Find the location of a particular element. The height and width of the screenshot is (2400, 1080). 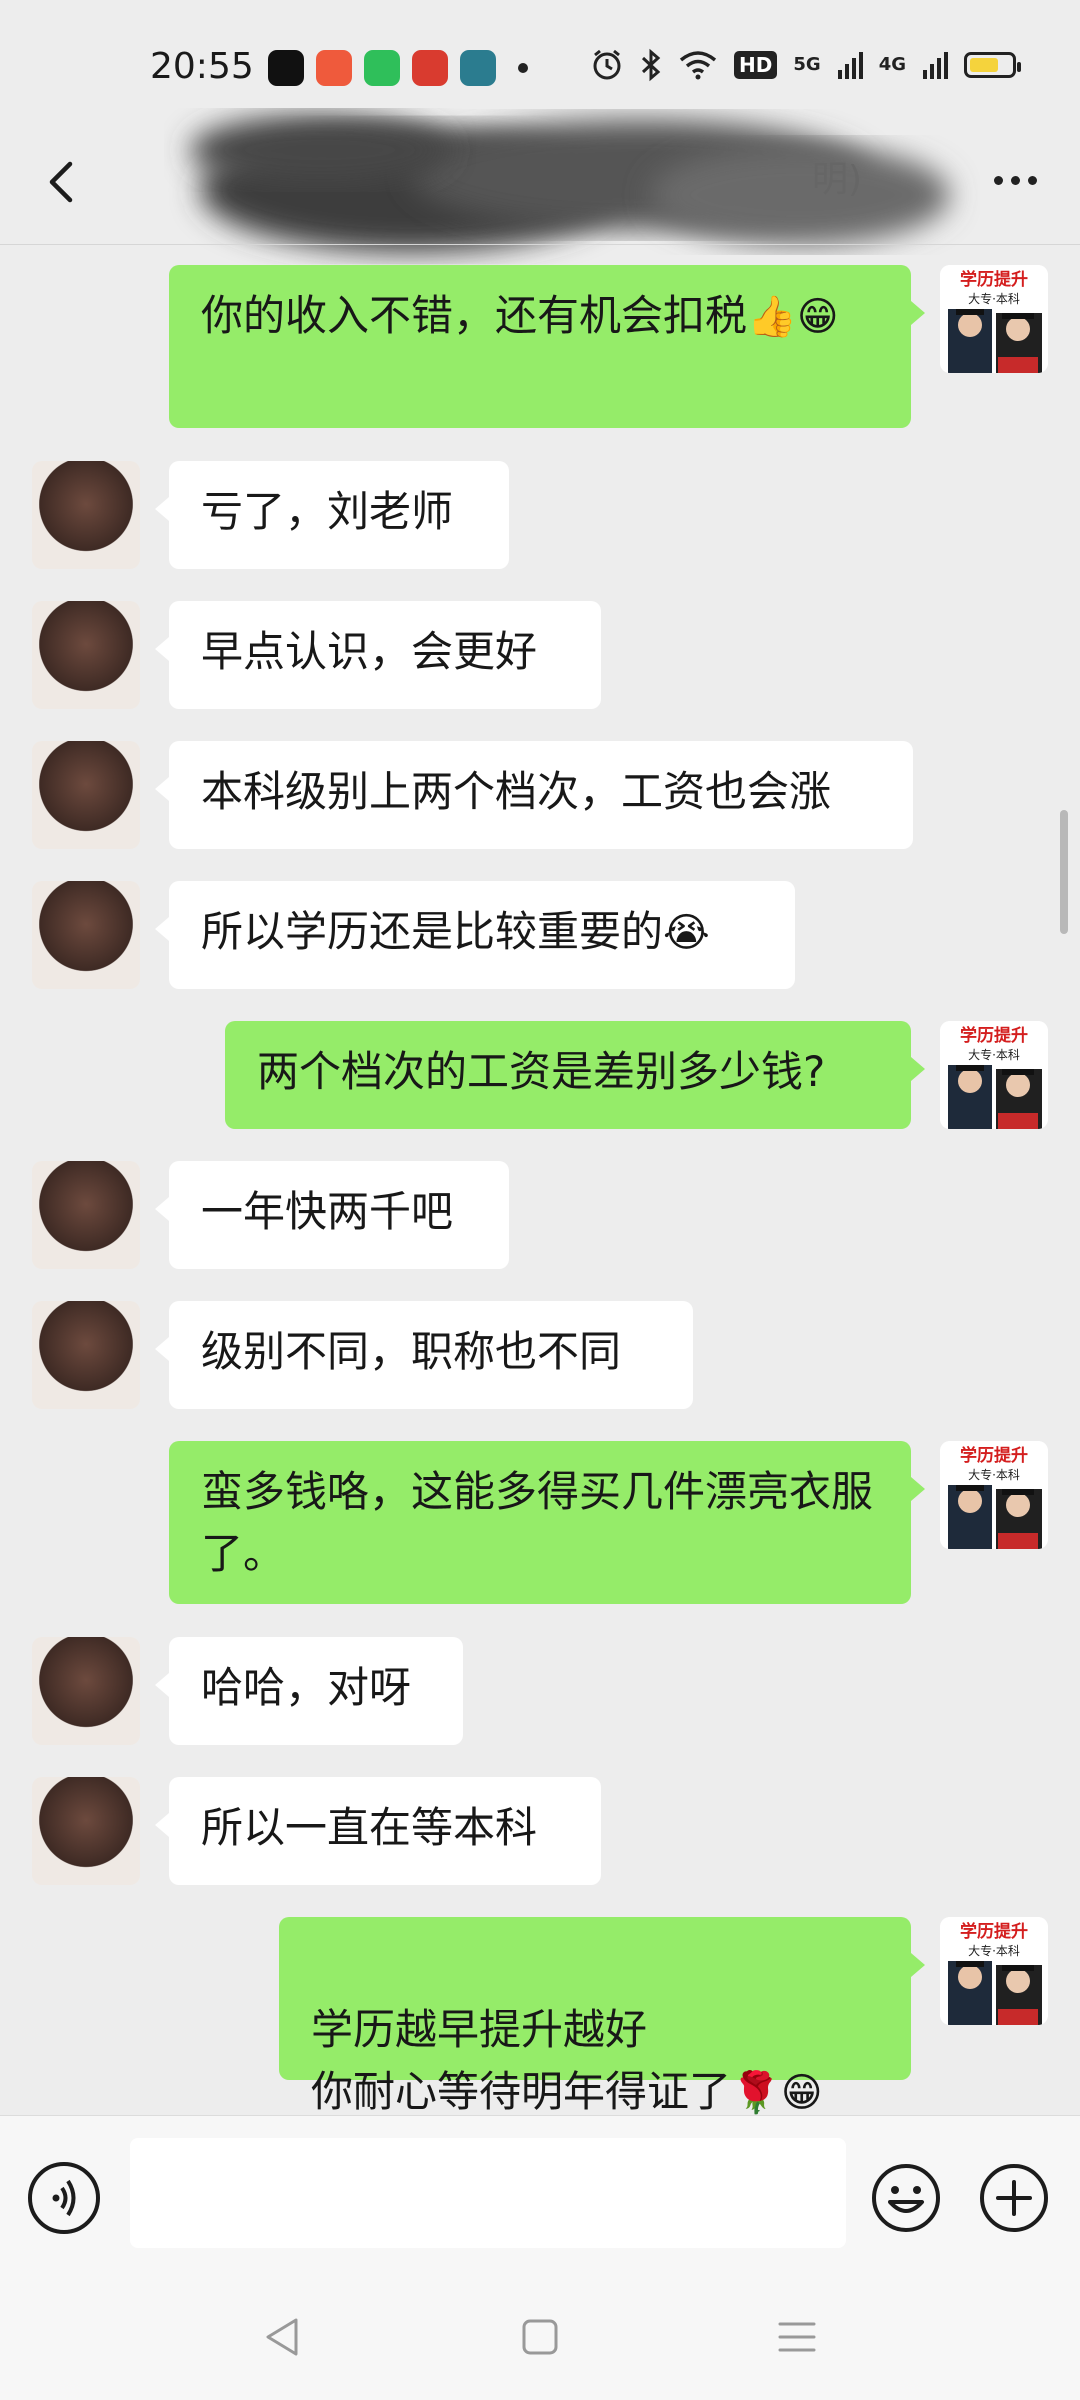

more-options-button is located at coordinates (1015, 180).